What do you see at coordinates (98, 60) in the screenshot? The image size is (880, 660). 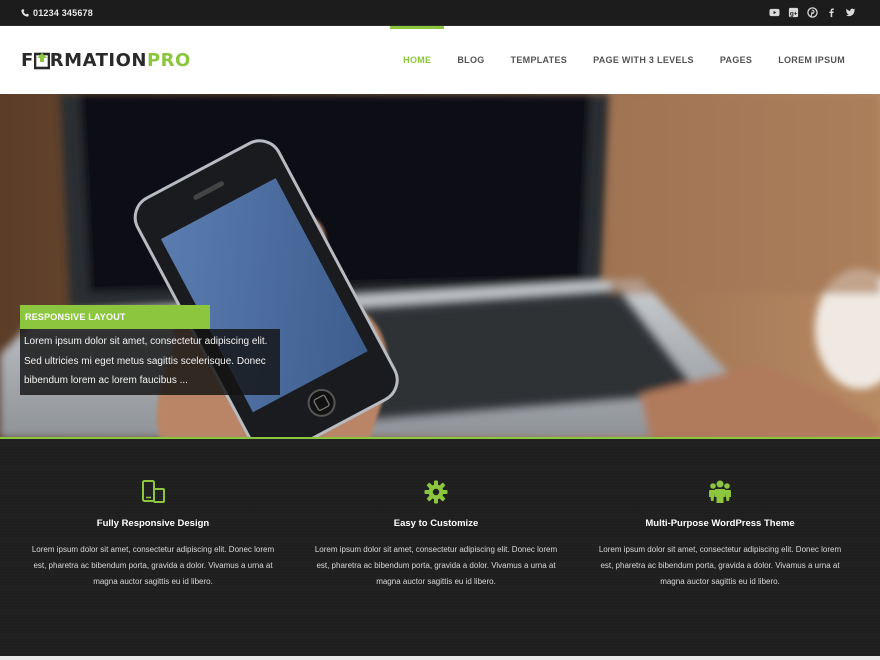 I see `logo-text-part2: RMATION` at bounding box center [98, 60].